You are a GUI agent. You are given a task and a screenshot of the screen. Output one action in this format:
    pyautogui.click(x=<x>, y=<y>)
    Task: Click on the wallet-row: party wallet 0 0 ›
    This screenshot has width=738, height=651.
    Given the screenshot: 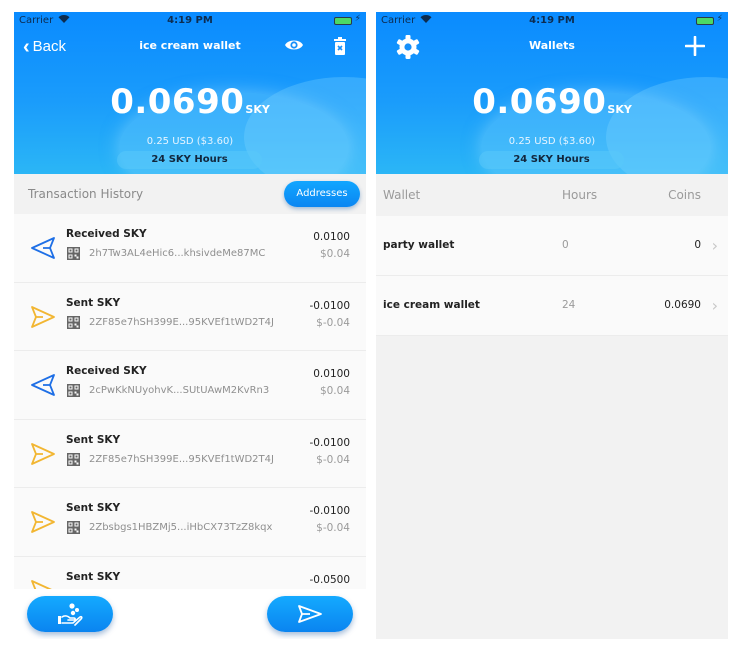 What is the action you would take?
    pyautogui.click(x=552, y=246)
    